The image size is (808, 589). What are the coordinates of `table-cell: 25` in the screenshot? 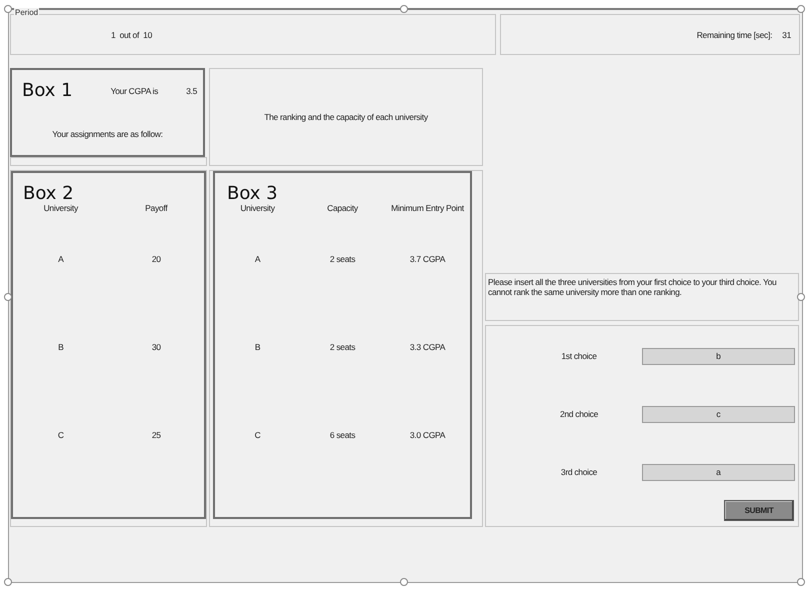 It's located at (156, 435).